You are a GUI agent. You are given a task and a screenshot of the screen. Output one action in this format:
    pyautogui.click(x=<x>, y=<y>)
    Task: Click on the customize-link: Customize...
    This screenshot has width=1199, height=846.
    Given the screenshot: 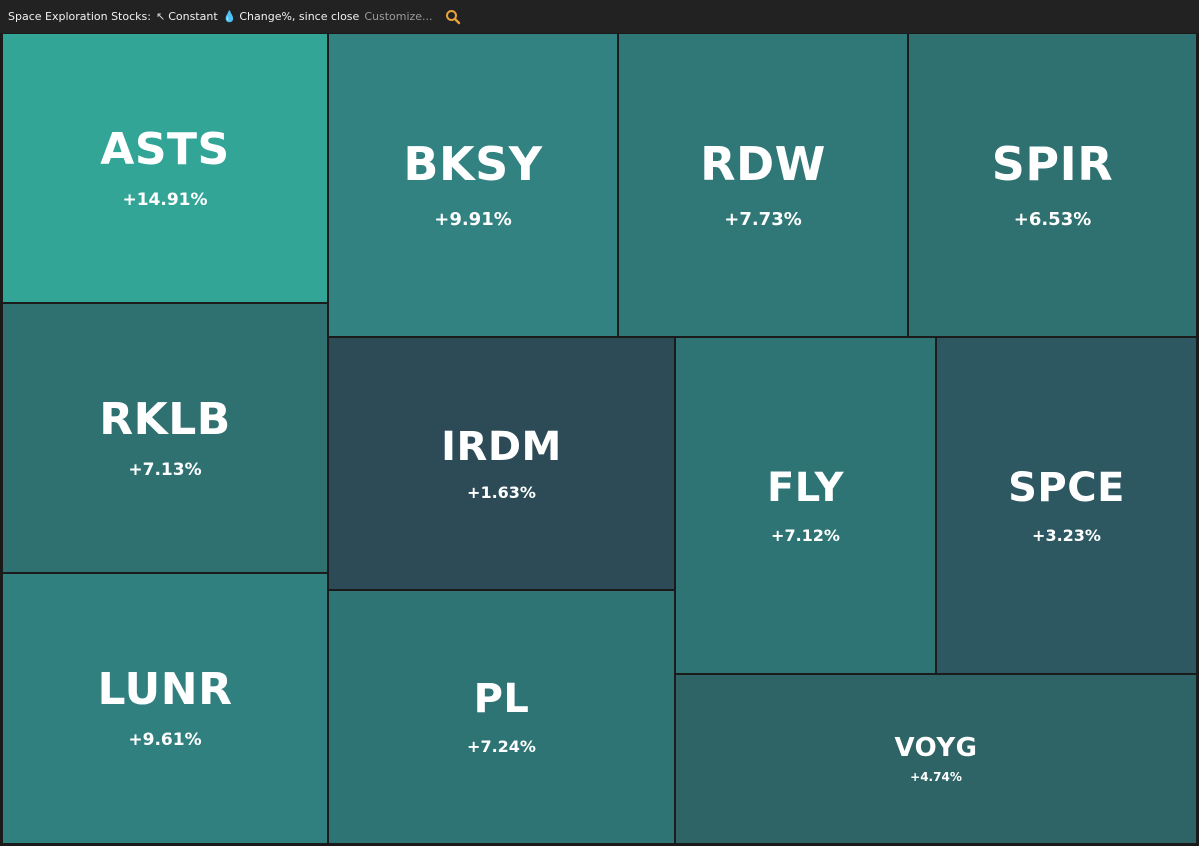 What is the action you would take?
    pyautogui.click(x=398, y=16)
    